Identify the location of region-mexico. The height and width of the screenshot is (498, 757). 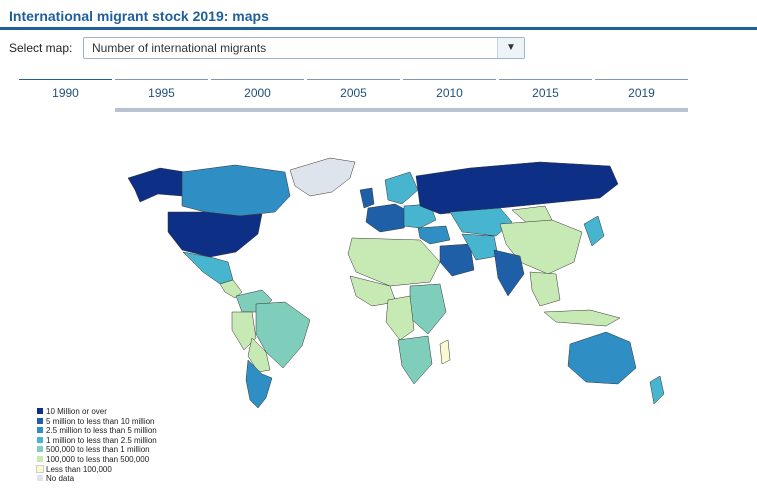
(208, 268).